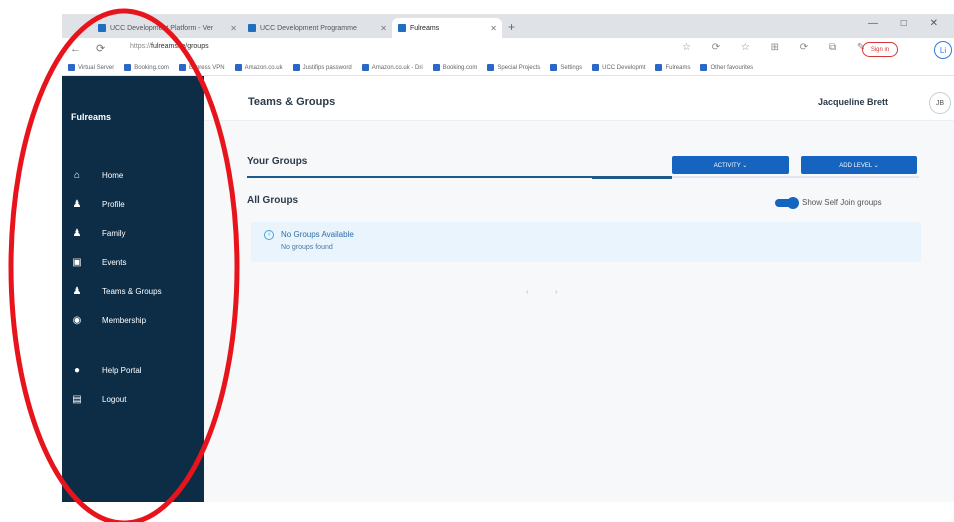 The width and height of the screenshot is (954, 522). Describe the element at coordinates (632, 177) in the screenshot. I see `tab-indicator-active` at that location.